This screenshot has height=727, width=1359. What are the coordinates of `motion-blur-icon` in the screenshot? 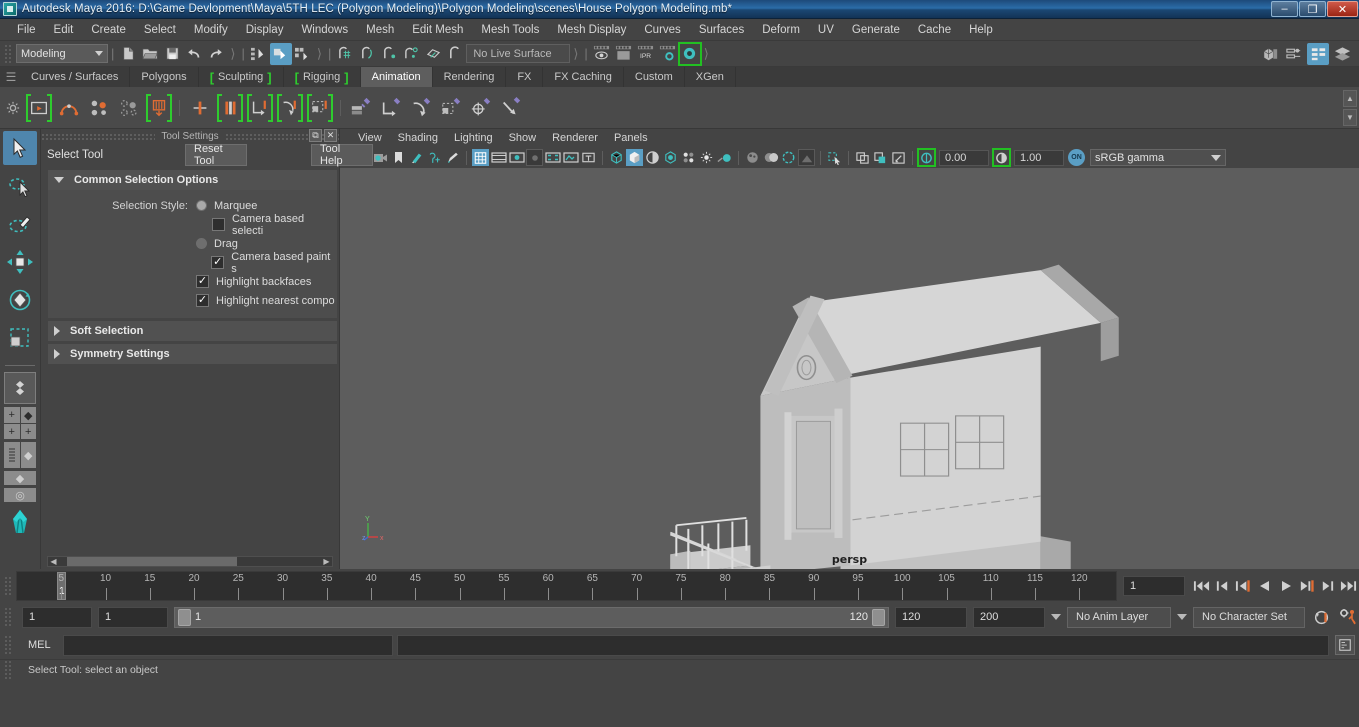 It's located at (770, 157).